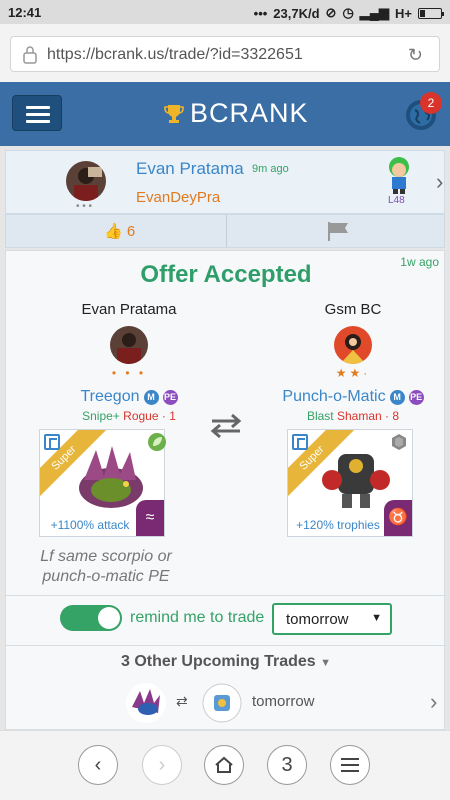  I want to click on browser-bottom-nav: ‹ › 3, so click(225, 765).